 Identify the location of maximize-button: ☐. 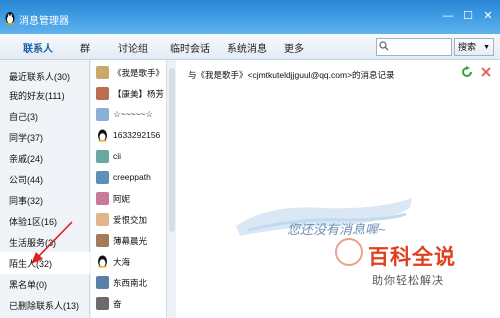
(468, 16).